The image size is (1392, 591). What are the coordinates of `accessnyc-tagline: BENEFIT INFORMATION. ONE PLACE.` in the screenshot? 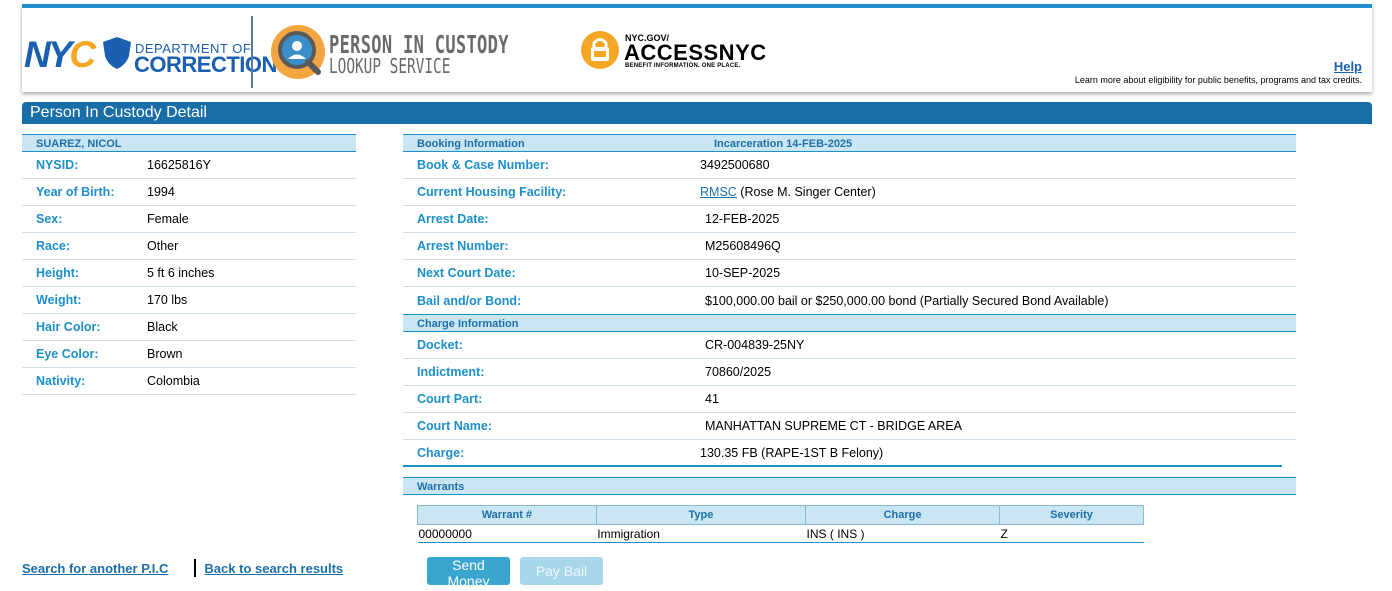 It's located at (683, 66).